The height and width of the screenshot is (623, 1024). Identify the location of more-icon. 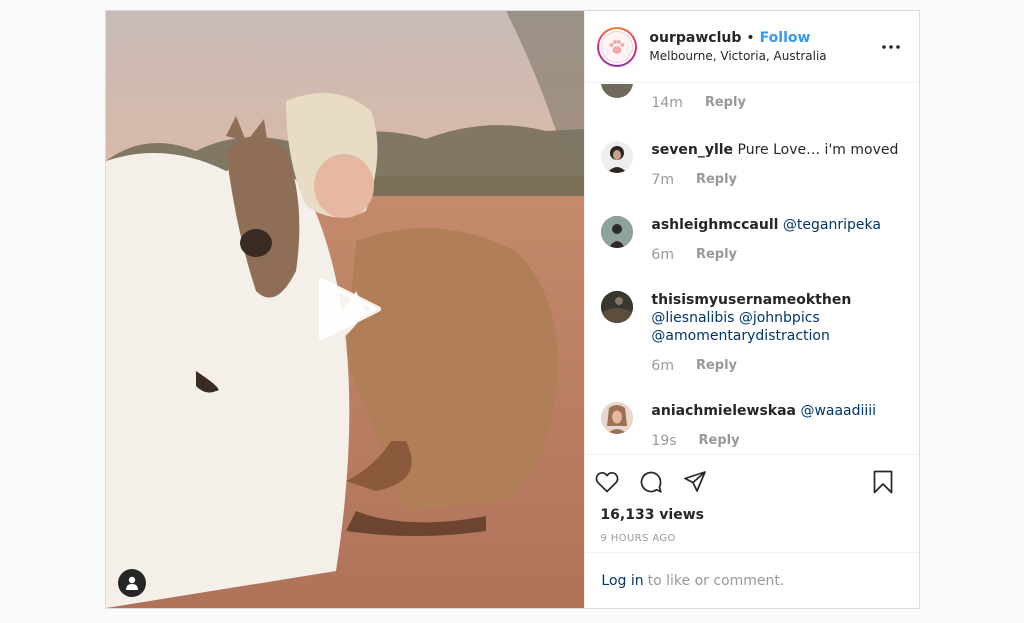
(891, 46).